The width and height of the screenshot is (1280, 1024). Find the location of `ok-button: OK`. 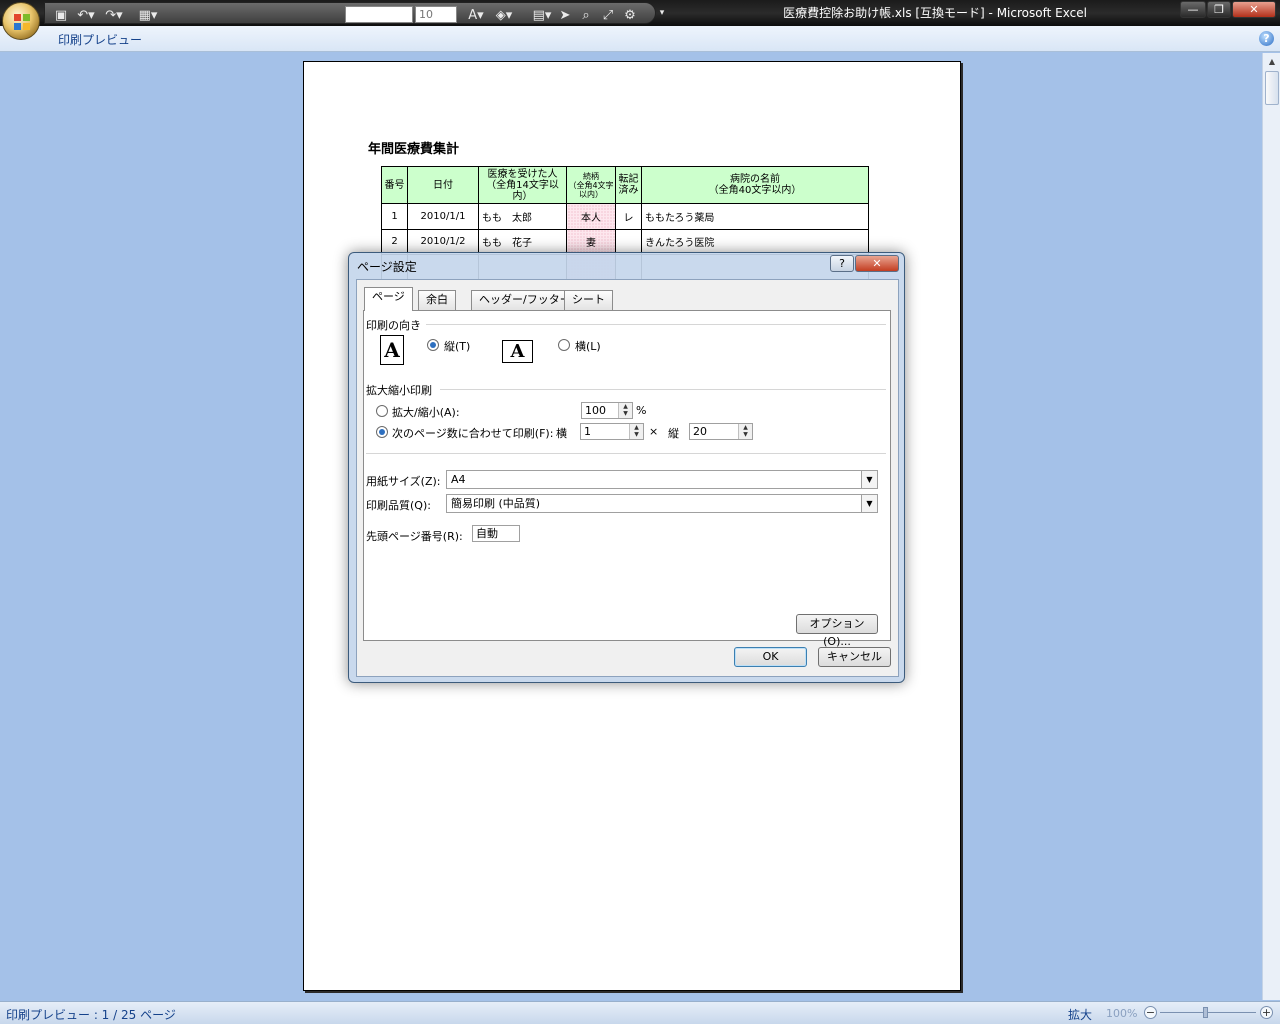

ok-button: OK is located at coordinates (770, 657).